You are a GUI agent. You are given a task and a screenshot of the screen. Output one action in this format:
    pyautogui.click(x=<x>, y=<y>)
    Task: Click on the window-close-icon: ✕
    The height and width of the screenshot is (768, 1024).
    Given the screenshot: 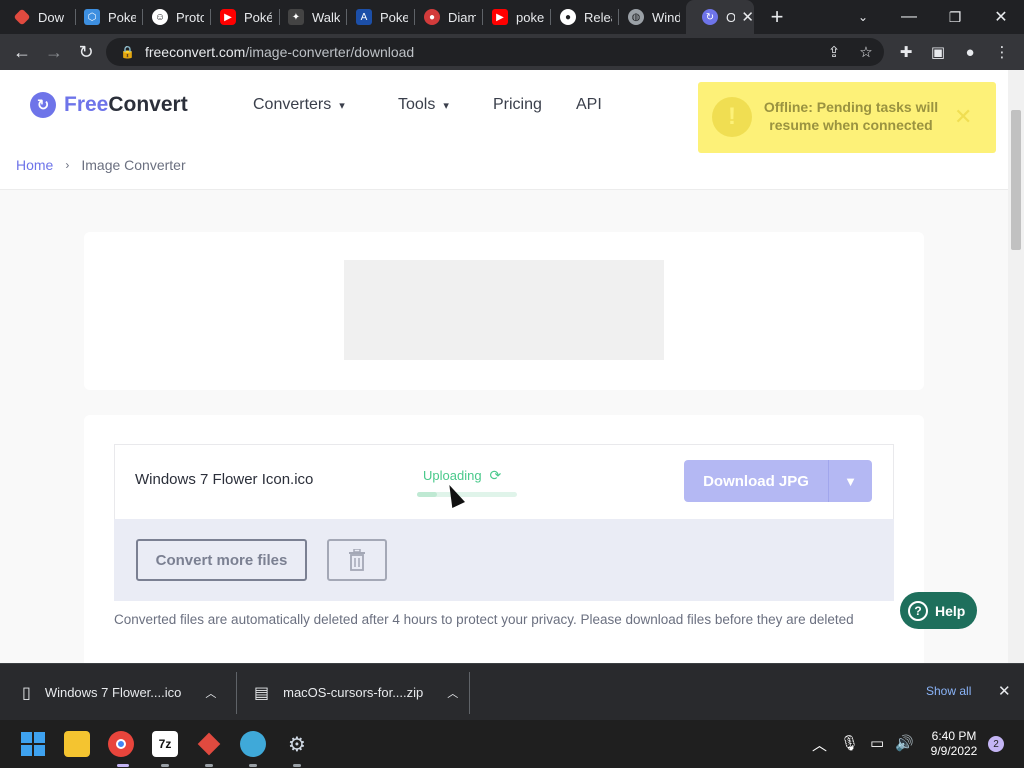 What is the action you would take?
    pyautogui.click(x=1001, y=17)
    